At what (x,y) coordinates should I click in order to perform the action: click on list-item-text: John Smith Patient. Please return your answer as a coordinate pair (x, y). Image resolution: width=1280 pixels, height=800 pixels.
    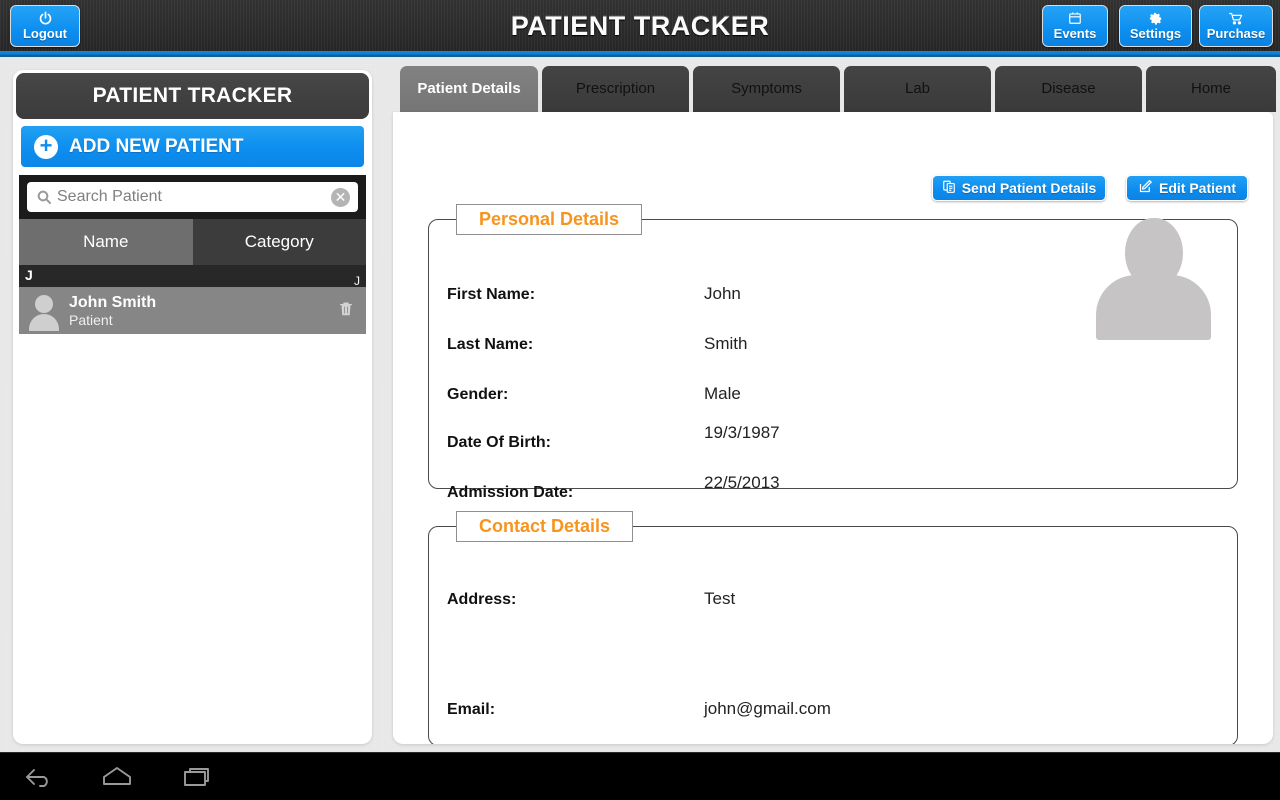
    Looking at the image, I should click on (197, 311).